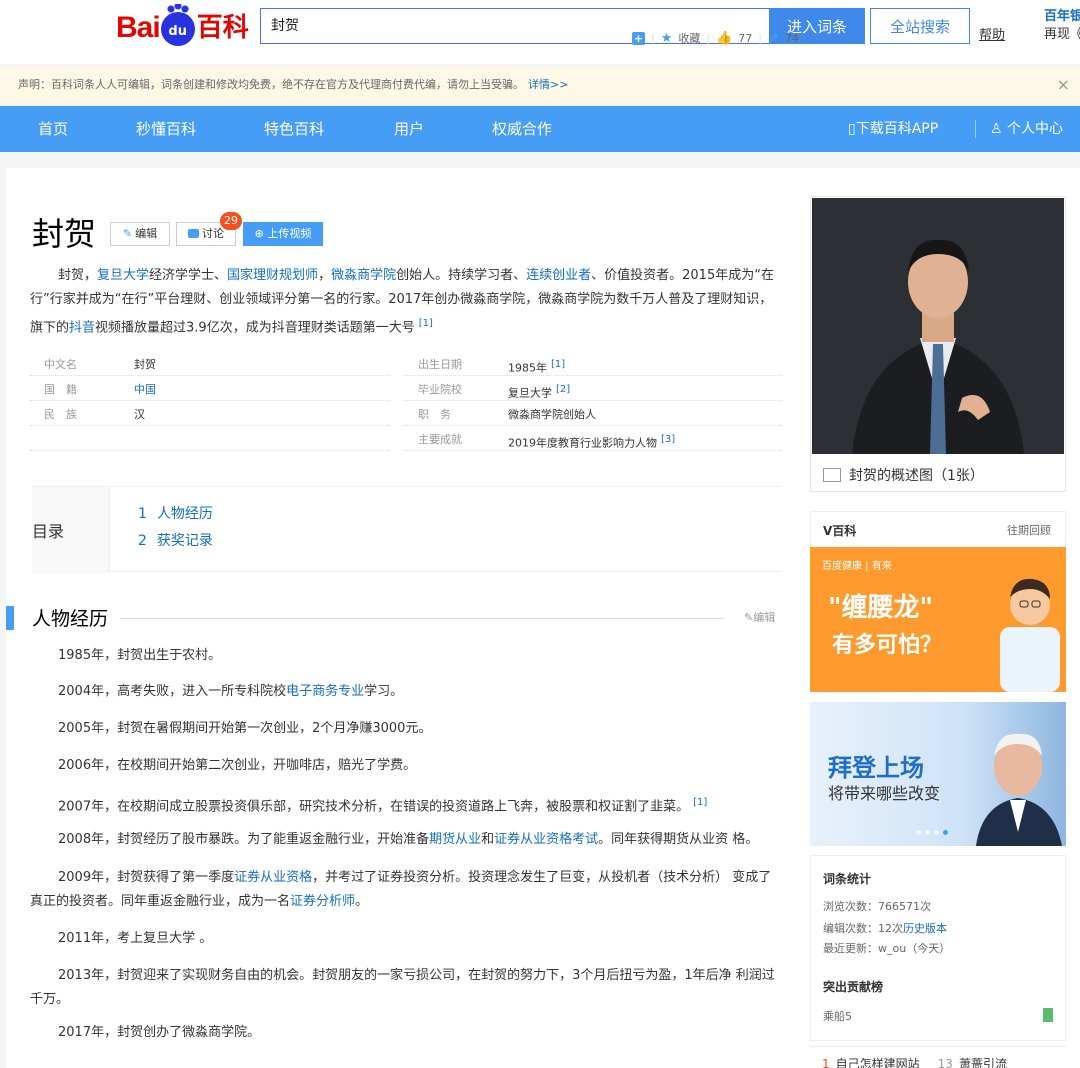 The image size is (1080, 1068). Describe the element at coordinates (407, 529) in the screenshot. I see `table-of-contents` at that location.